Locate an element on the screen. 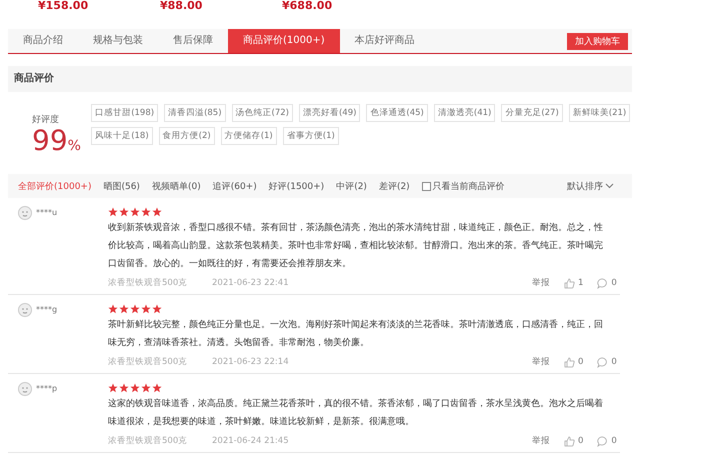  review-tag: 风味十足(18) is located at coordinates (122, 136).